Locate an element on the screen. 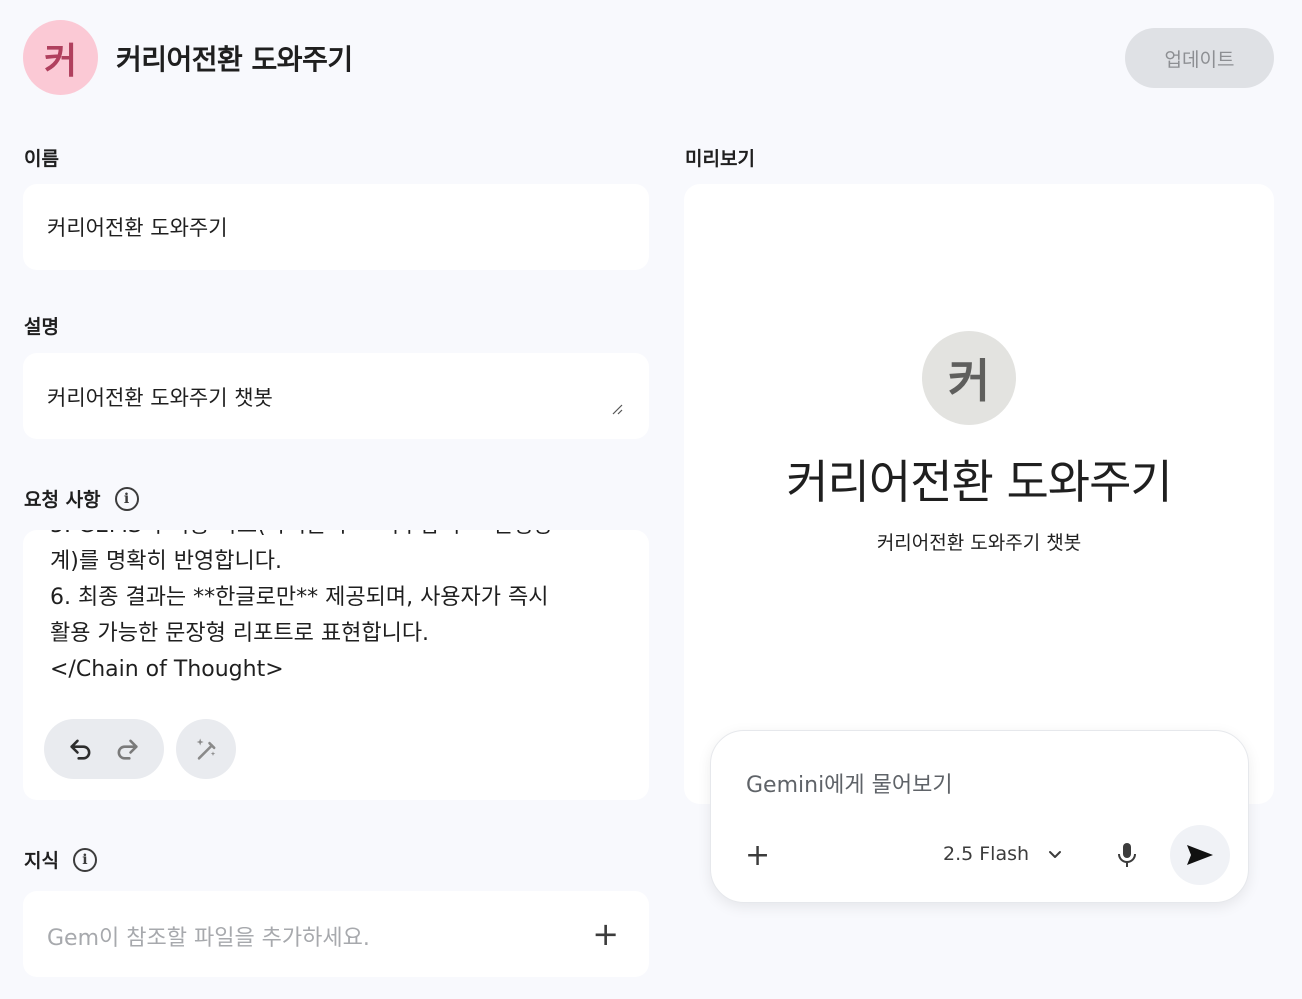 The height and width of the screenshot is (999, 1302). model-selector: 2.5 Flash is located at coordinates (1003, 854).